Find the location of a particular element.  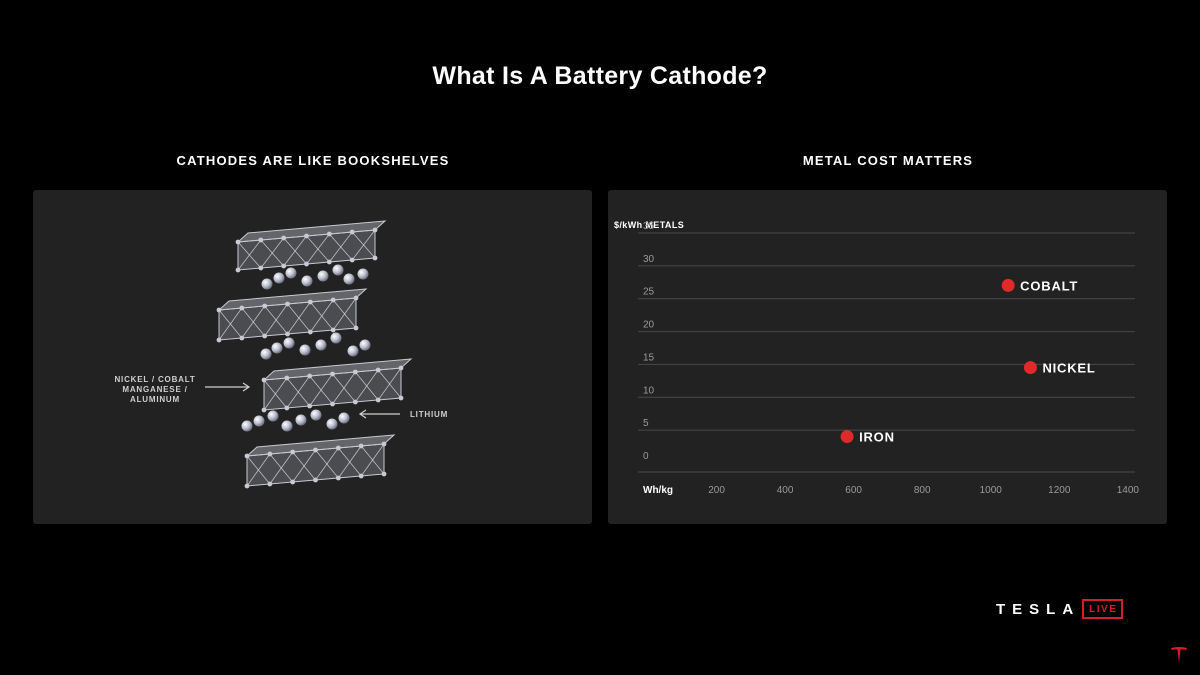

data-label-nickel: NICKEL is located at coordinates (1068, 368).